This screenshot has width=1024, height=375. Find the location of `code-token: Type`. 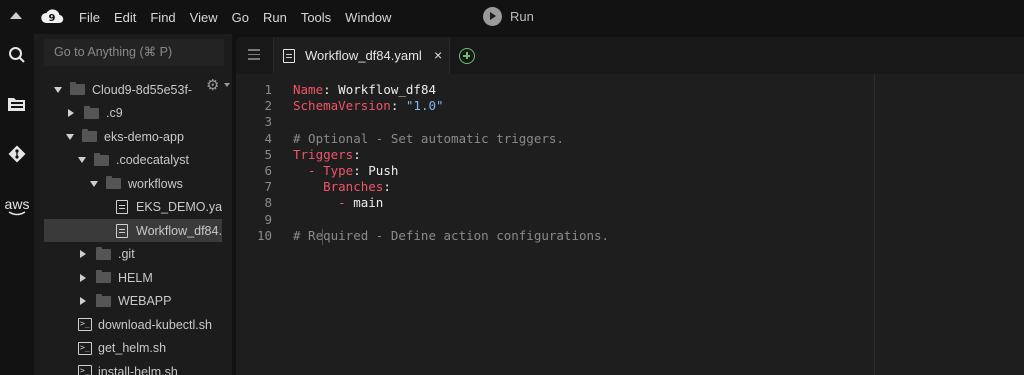

code-token: Type is located at coordinates (338, 170).